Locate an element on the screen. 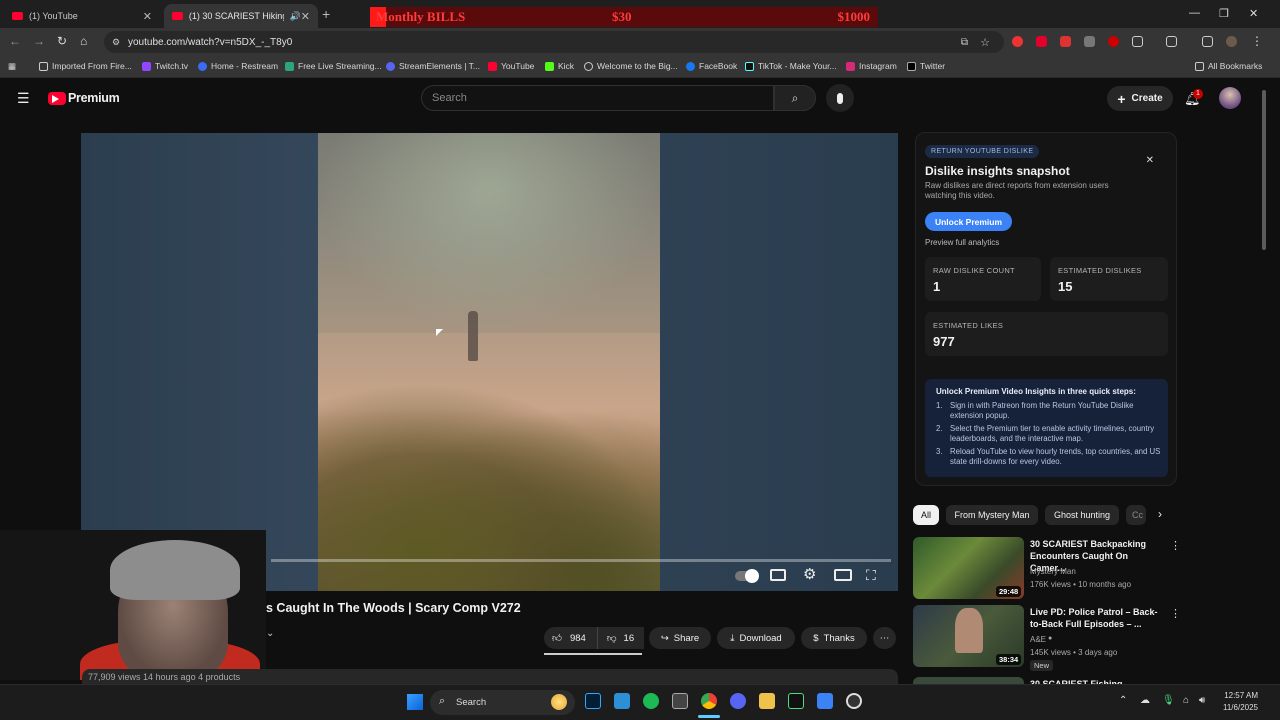 This screenshot has width=1280, height=720. home-icon: ⌂ is located at coordinates (83, 41).